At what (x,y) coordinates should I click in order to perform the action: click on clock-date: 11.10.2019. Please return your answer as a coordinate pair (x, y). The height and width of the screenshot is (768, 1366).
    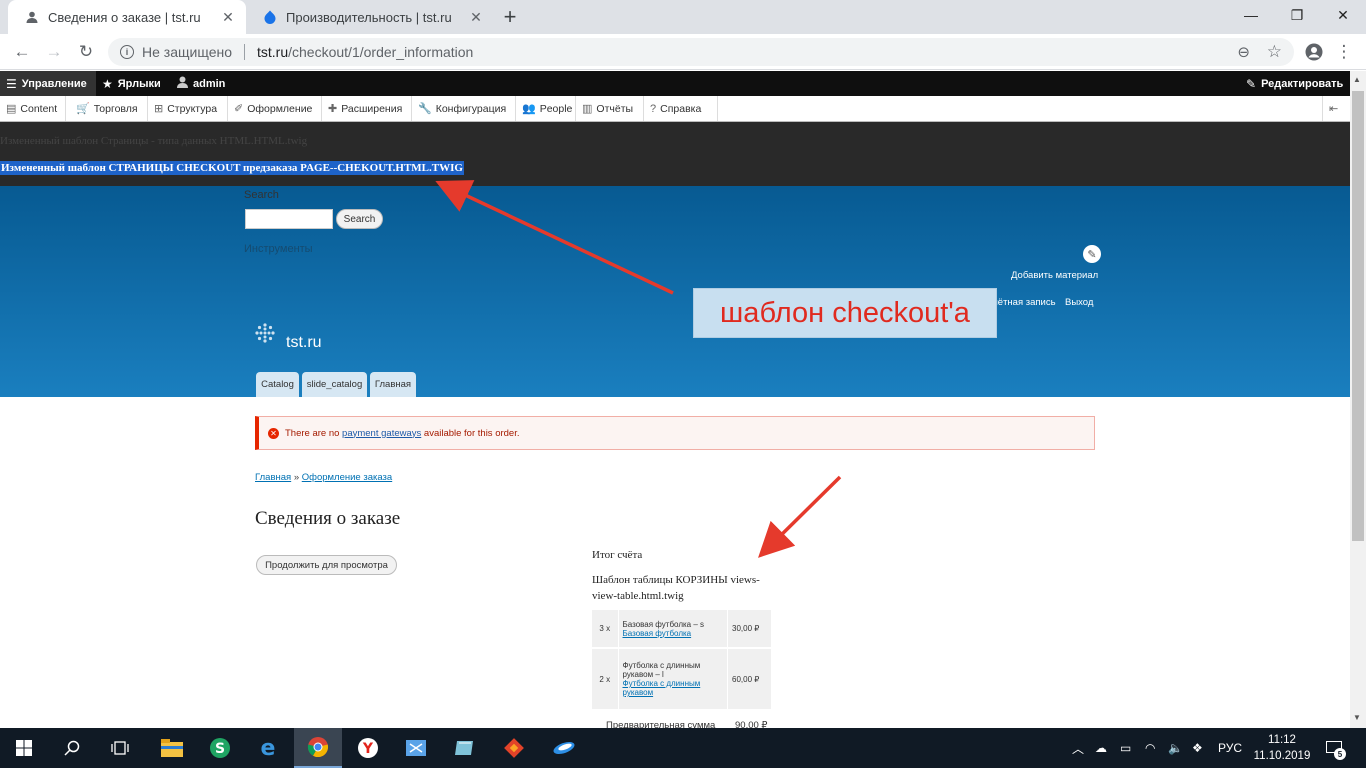
    Looking at the image, I should click on (1282, 756).